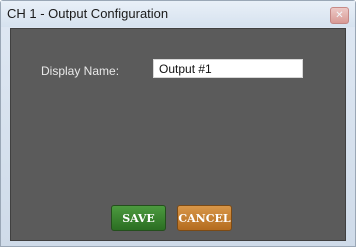 The height and width of the screenshot is (247, 356). Describe the element at coordinates (178, 14) in the screenshot. I see `title-bar: CH 1 - Output Configuration ✕` at that location.